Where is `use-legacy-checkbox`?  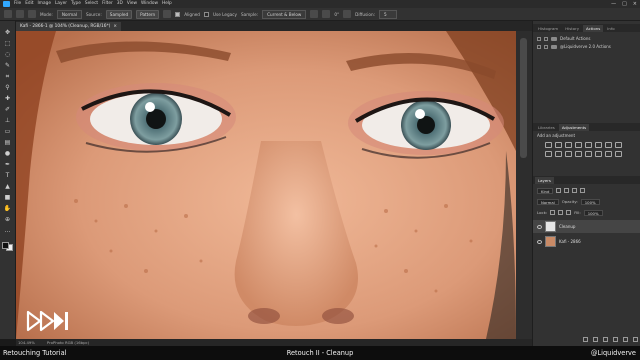
use-legacy-checkbox is located at coordinates (206, 14).